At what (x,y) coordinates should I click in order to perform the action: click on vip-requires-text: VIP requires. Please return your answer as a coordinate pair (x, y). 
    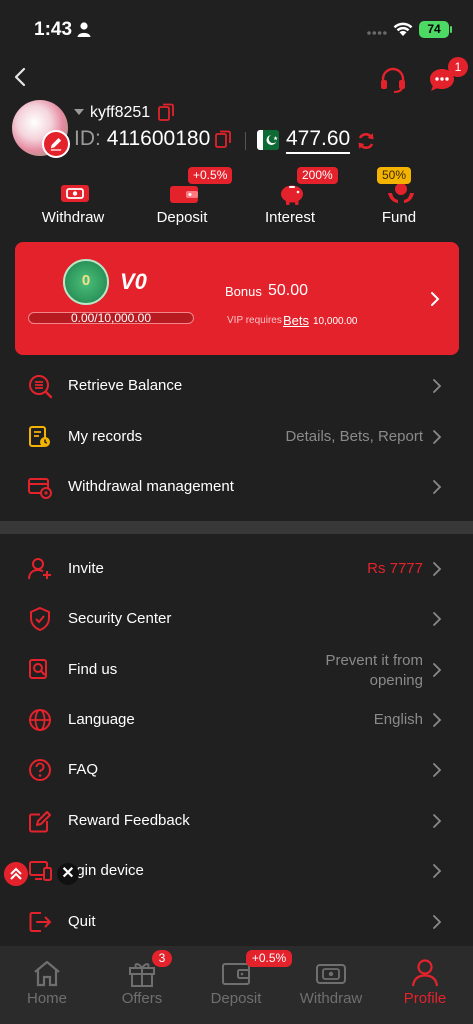
    Looking at the image, I should click on (254, 320).